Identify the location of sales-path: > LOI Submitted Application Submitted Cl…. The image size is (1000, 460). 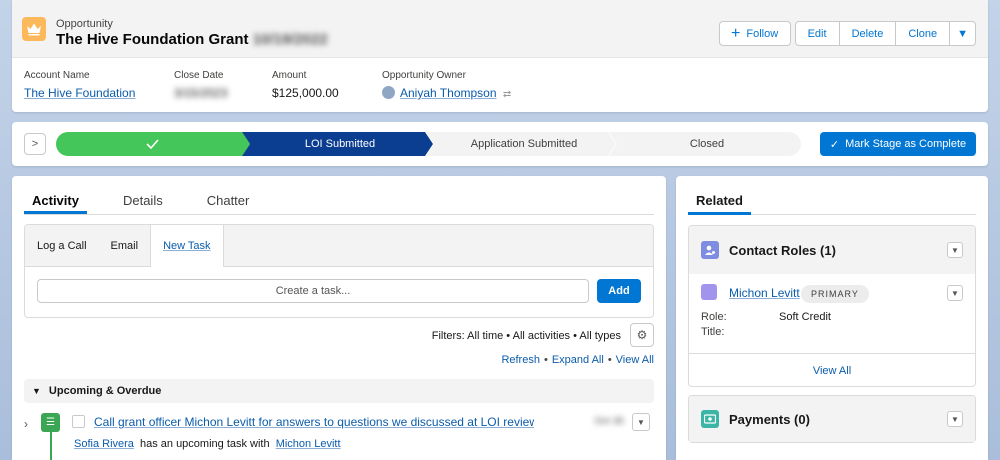
(500, 144).